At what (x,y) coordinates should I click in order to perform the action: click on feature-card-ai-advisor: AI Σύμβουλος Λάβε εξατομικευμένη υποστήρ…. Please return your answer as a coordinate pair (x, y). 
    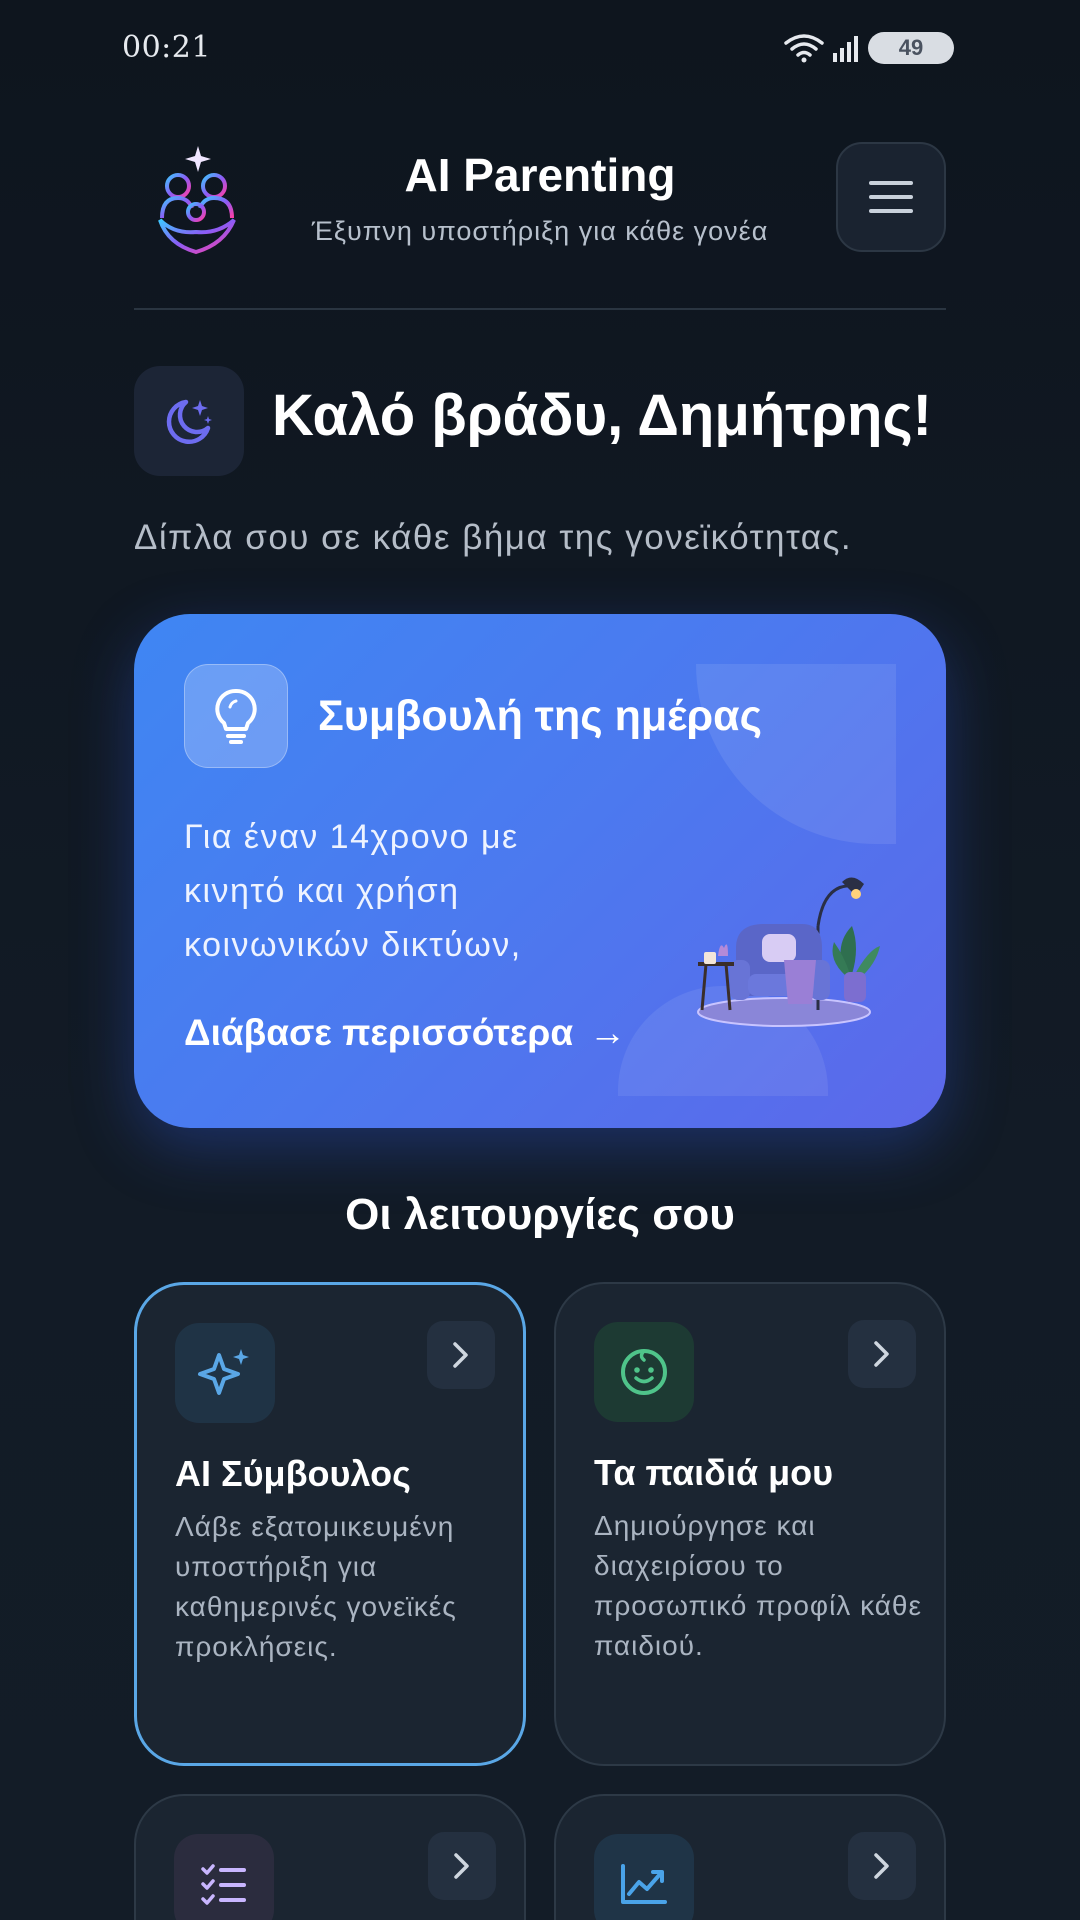
    Looking at the image, I should click on (330, 1524).